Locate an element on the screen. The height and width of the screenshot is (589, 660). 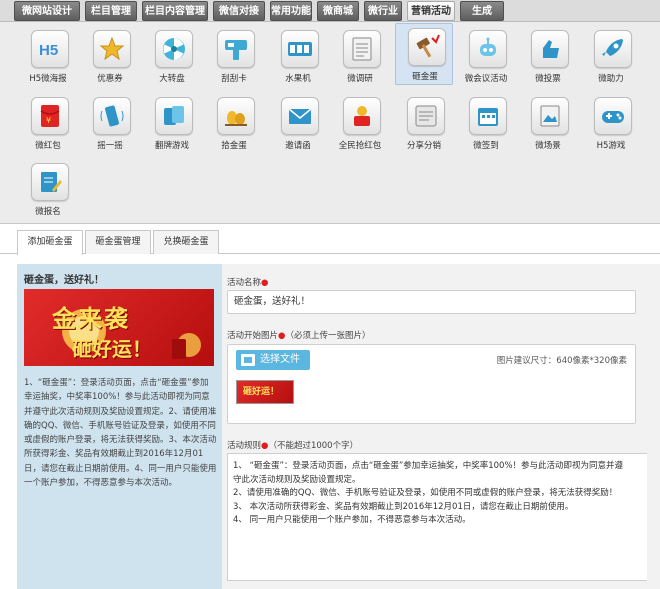
tile-pick-eggs: 拾金蛋 is located at coordinates (234, 124).